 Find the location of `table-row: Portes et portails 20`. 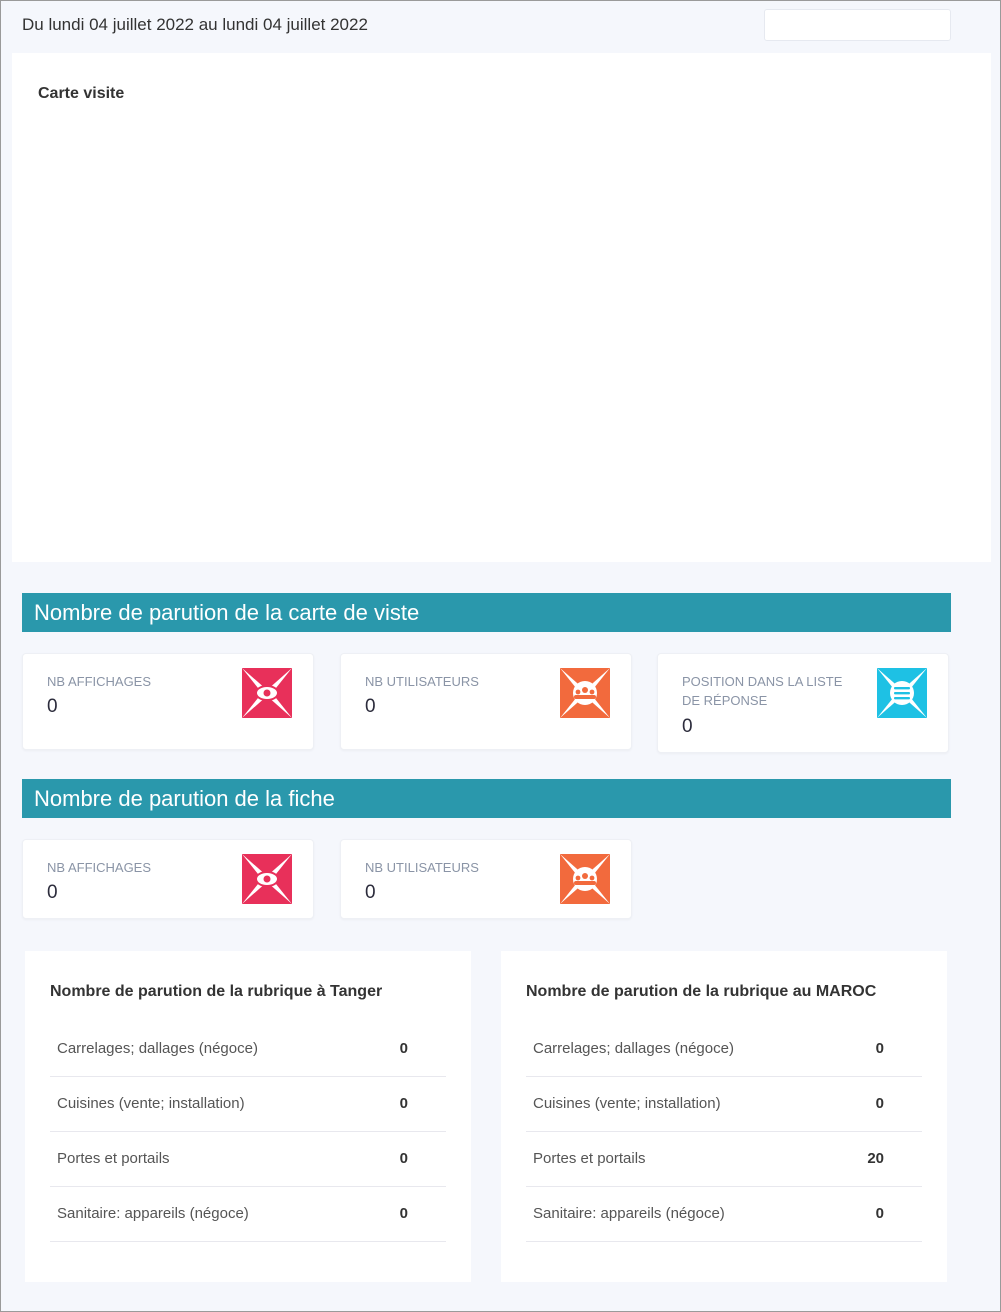

table-row: Portes et portails 20 is located at coordinates (724, 1159).